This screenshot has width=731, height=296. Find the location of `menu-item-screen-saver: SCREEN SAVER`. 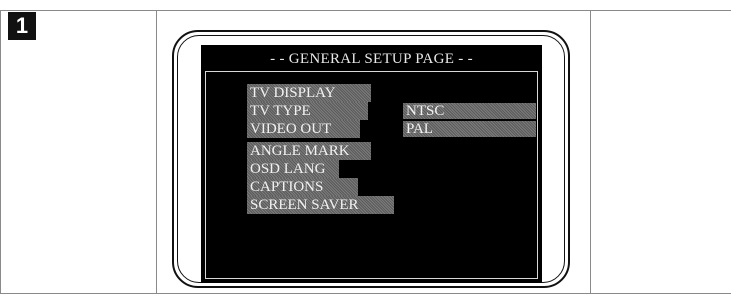

menu-item-screen-saver: SCREEN SAVER is located at coordinates (320, 205).